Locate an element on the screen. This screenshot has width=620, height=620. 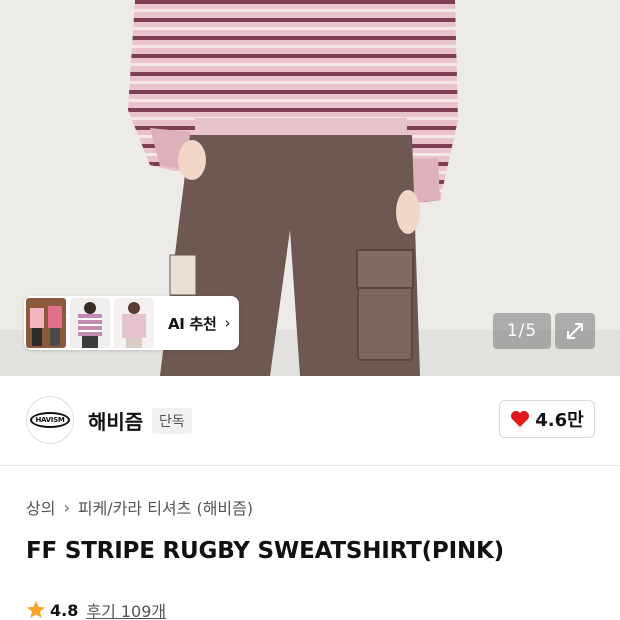
rating-row: 4.8 후기 109개 is located at coordinates (96, 609).